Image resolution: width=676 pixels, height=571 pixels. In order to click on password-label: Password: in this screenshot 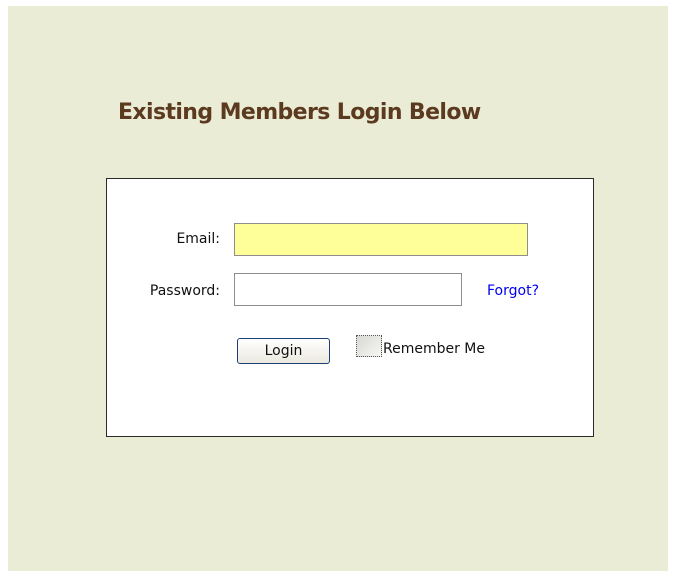, I will do `click(184, 291)`.